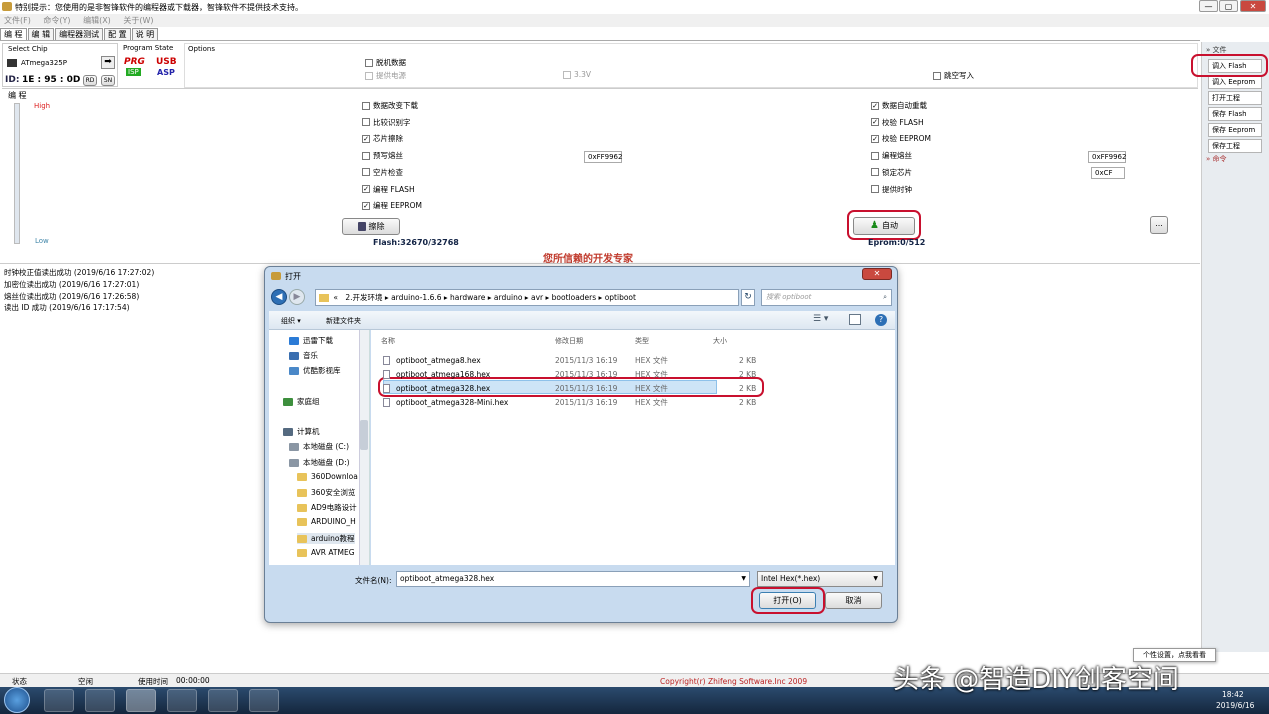 The height and width of the screenshot is (714, 1269). Describe the element at coordinates (891, 155) in the screenshot. I see `option-checkbox: 编程熔丝` at that location.